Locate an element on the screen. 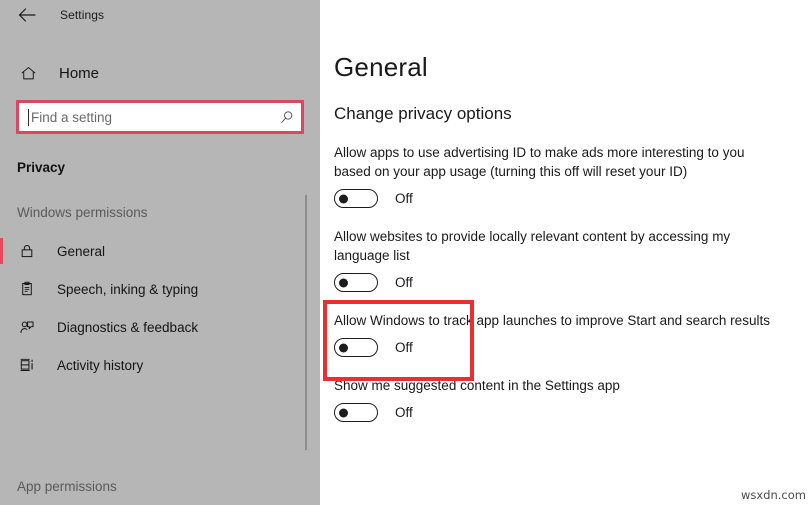 Image resolution: width=811 pixels, height=505 pixels. sidebar-item-activity-history: Activity history is located at coordinates (160, 365).